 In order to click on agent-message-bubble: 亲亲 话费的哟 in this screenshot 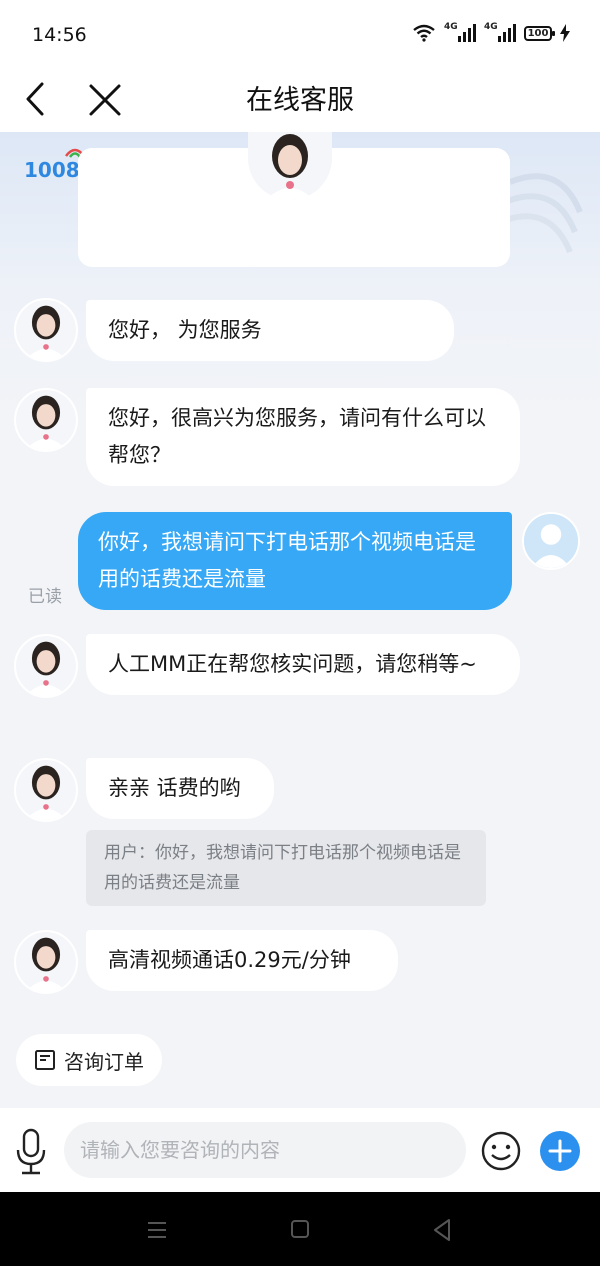, I will do `click(180, 788)`.